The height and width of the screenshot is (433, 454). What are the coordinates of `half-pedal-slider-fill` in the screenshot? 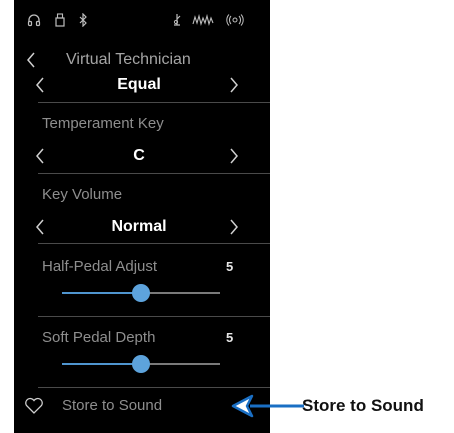 It's located at (101, 293).